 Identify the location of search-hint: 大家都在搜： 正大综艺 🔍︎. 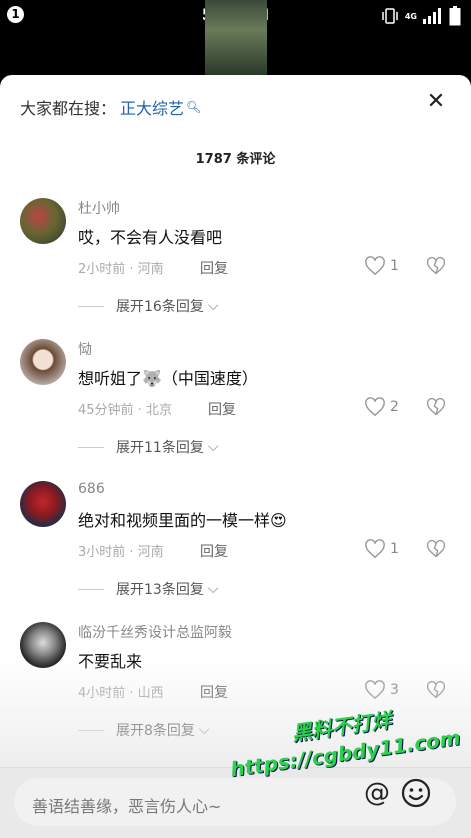
(110, 107).